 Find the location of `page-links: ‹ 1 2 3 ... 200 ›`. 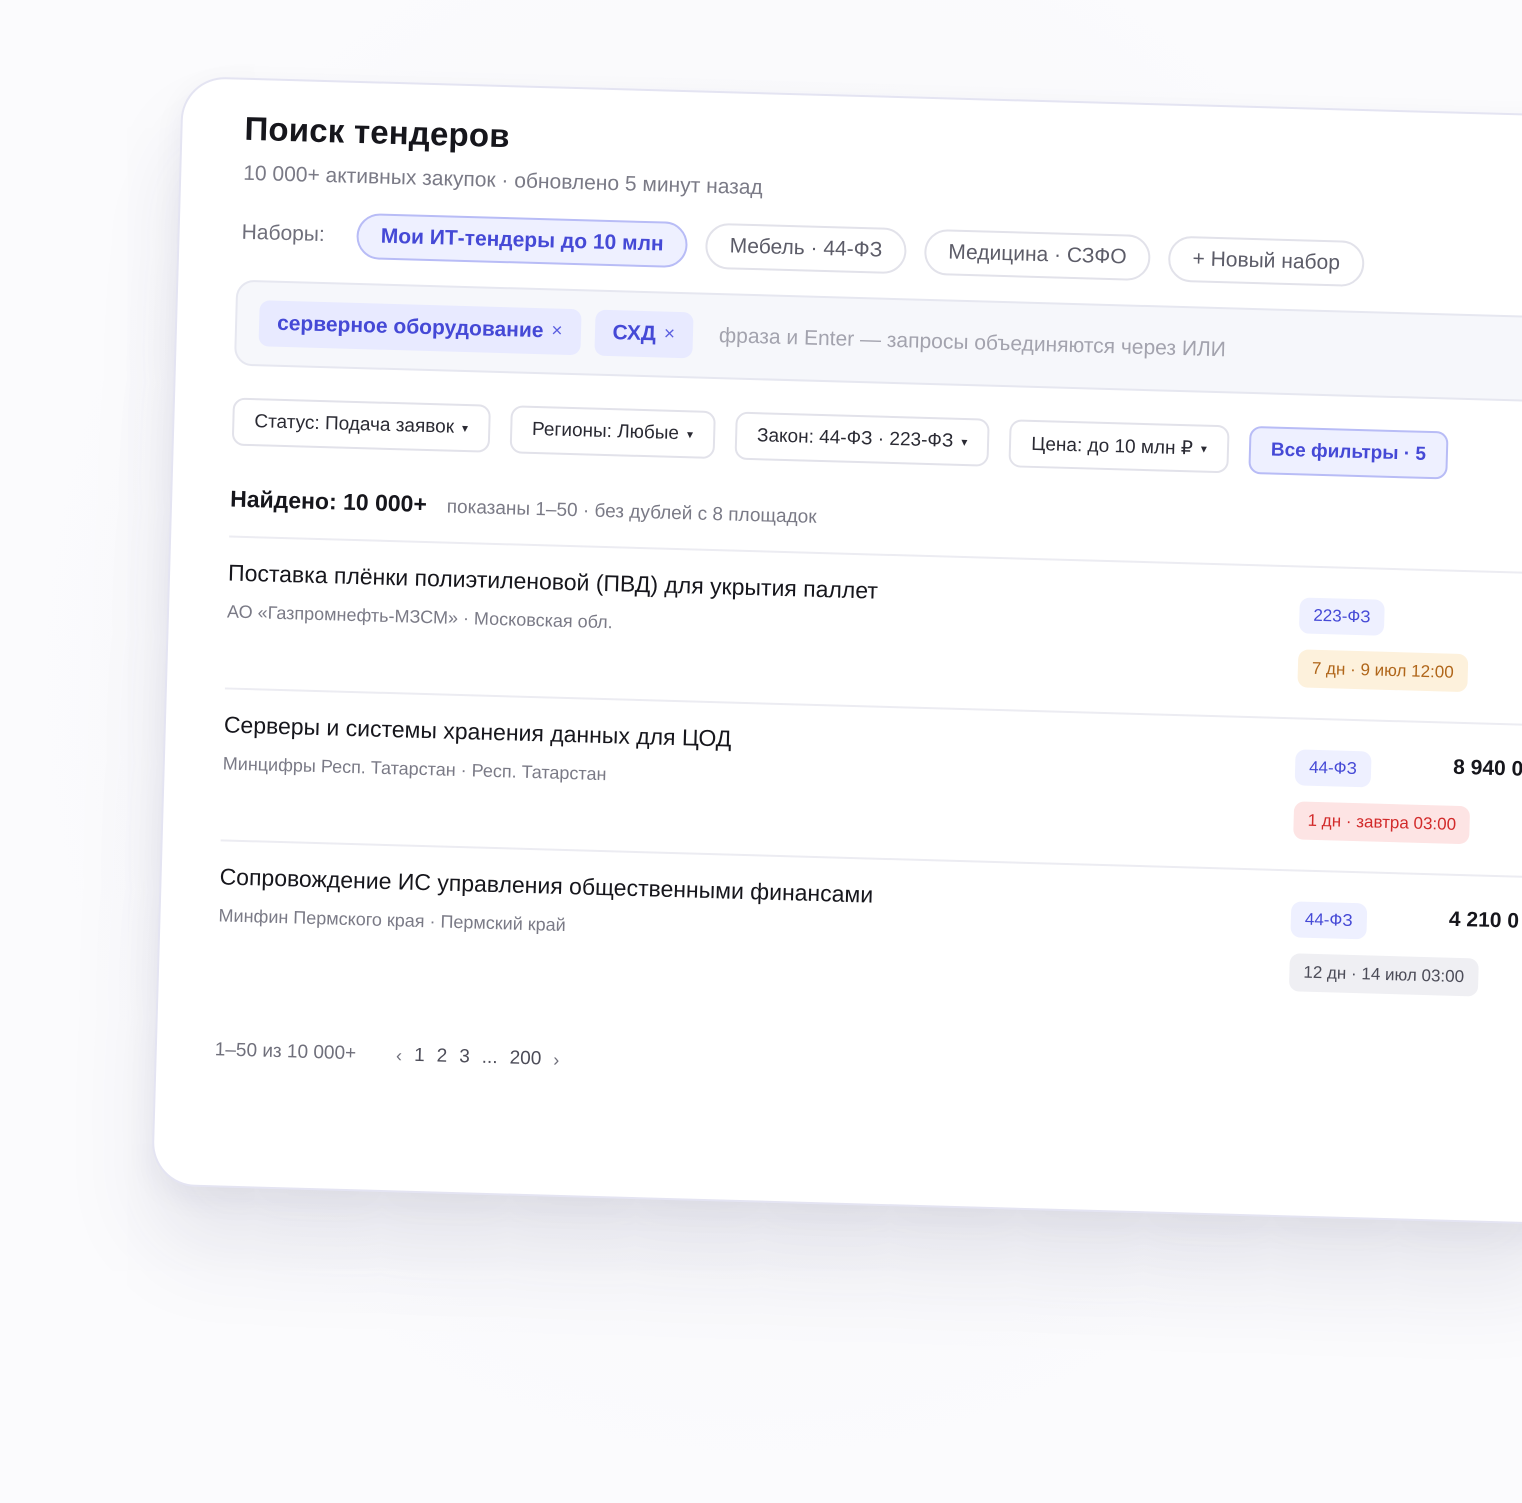

page-links: ‹ 1 2 3 ... 200 › is located at coordinates (478, 1057).